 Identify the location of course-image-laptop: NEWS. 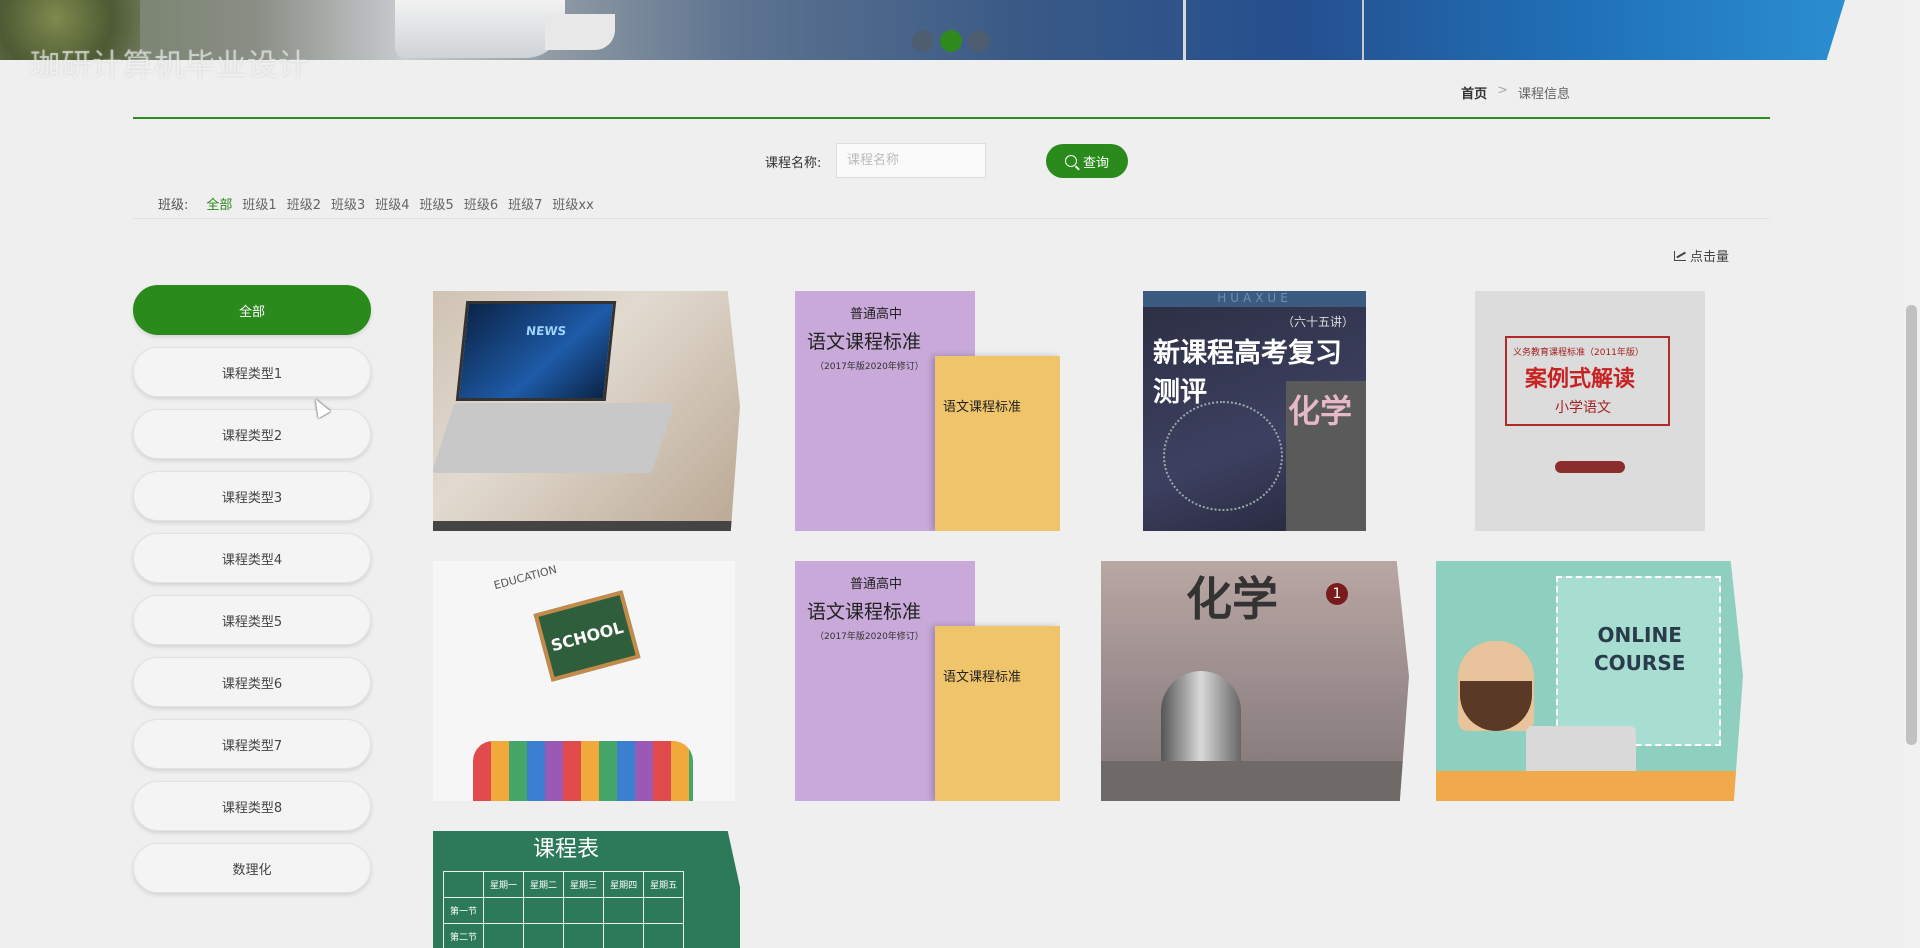
(586, 411).